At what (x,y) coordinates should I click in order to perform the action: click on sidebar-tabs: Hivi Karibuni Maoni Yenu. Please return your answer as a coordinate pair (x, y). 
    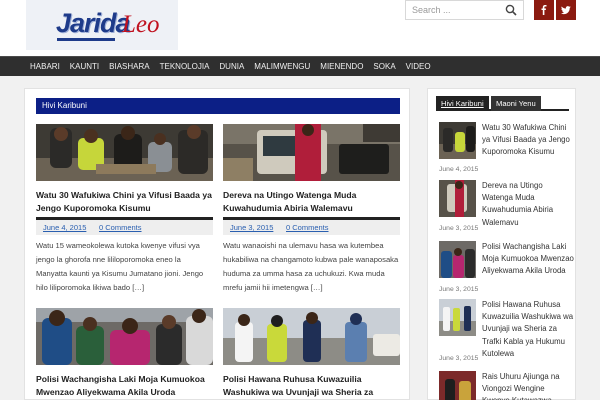
    Looking at the image, I should click on (502, 103).